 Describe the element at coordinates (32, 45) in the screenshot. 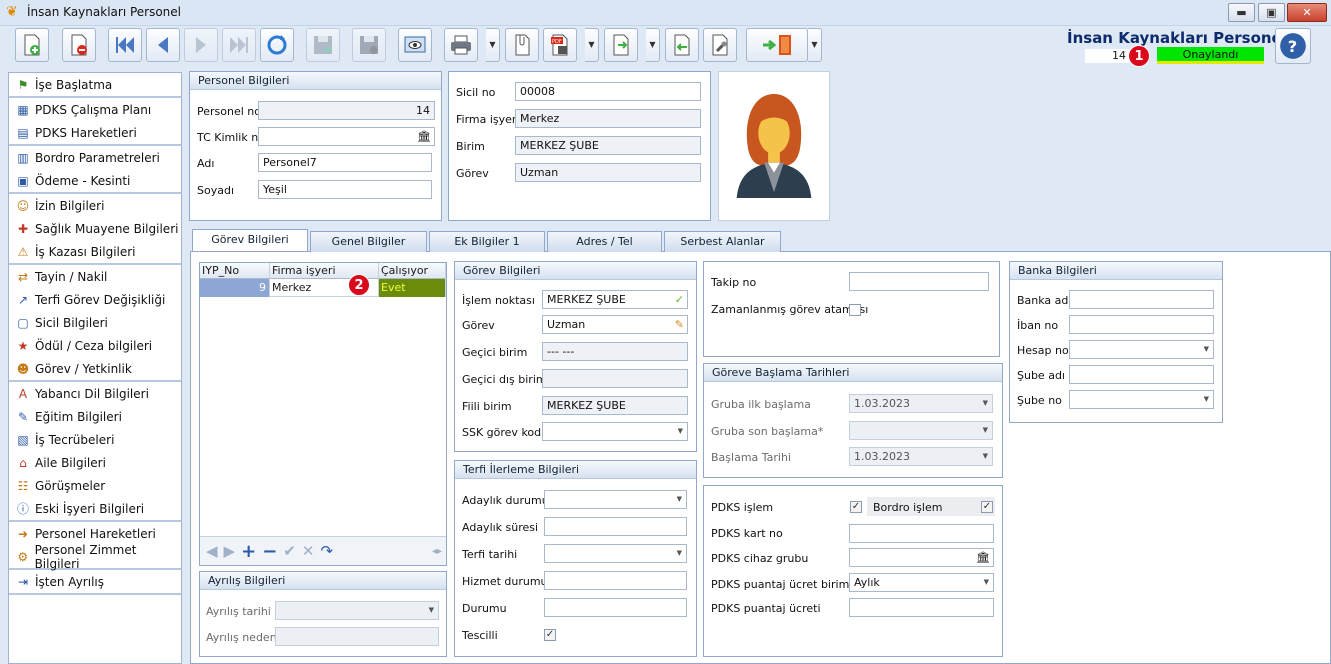

I see `new-record-button` at that location.